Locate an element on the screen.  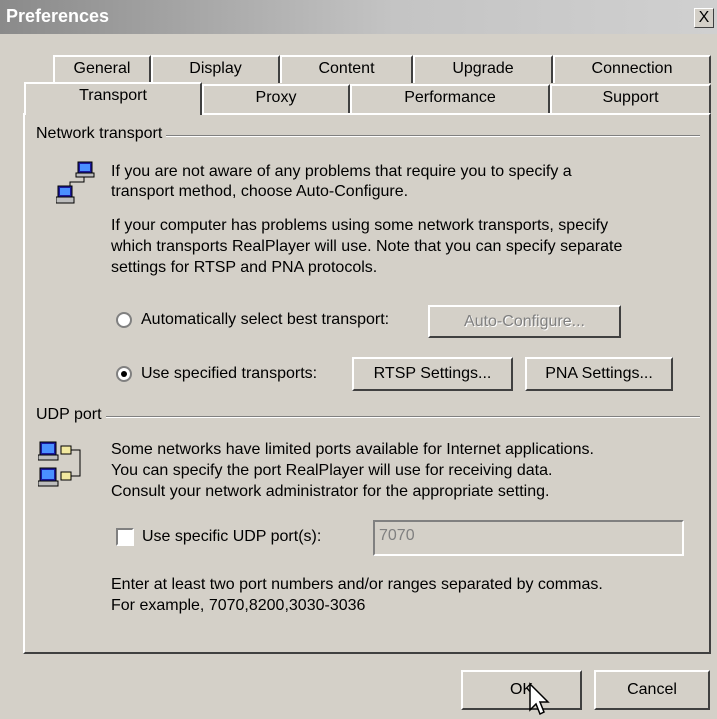
tab-label: Proxy is located at coordinates (276, 97).